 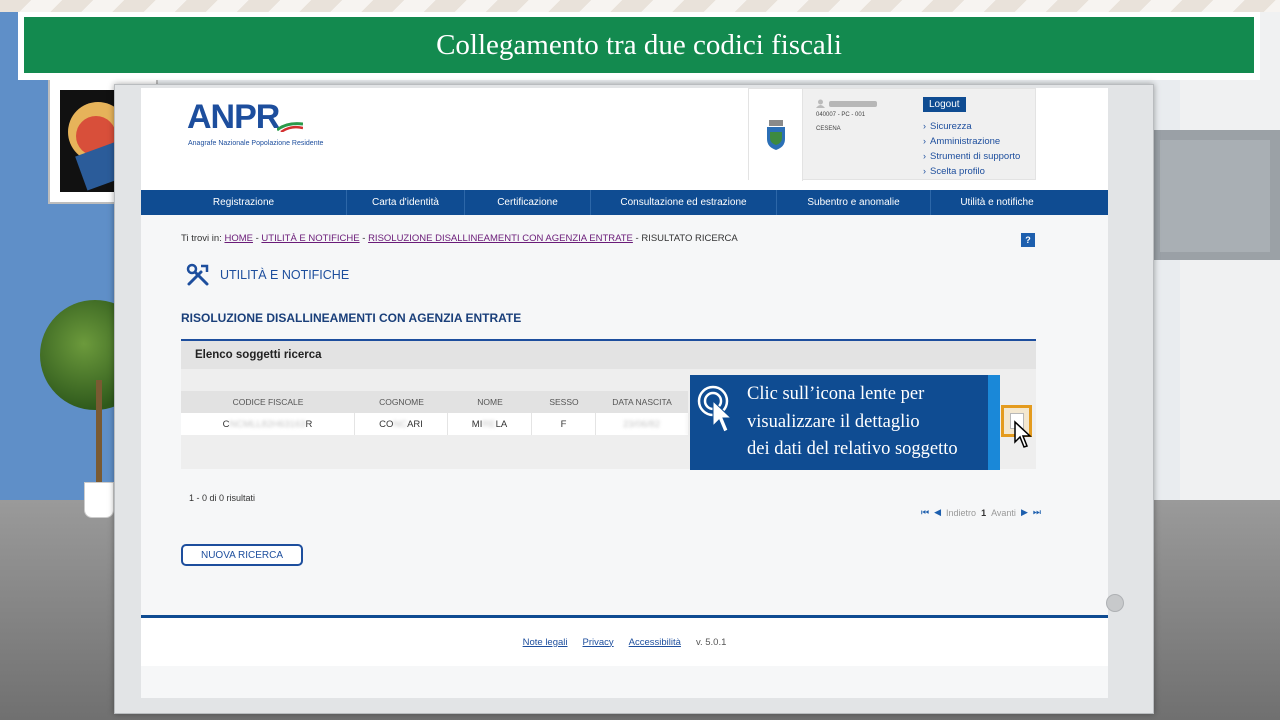 I want to click on tools-icon, so click(x=197, y=274).